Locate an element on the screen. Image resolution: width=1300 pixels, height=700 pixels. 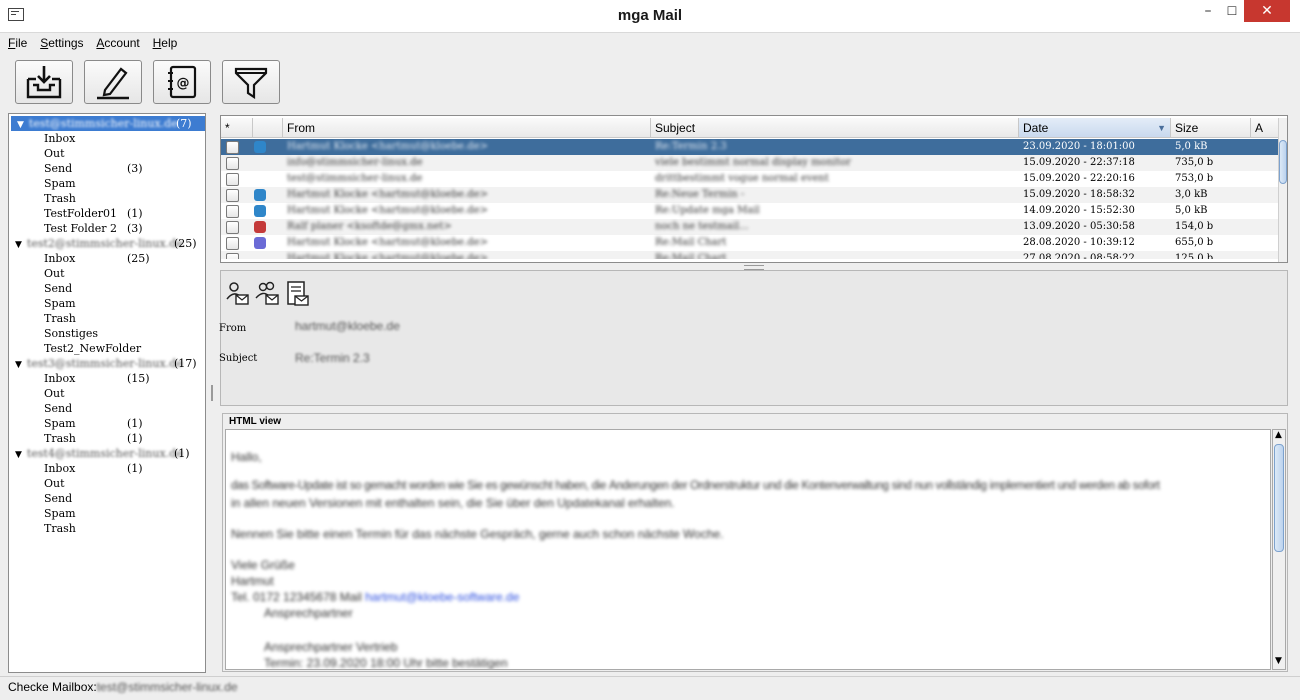
tree-folder: Inbox is located at coordinates (107, 138).